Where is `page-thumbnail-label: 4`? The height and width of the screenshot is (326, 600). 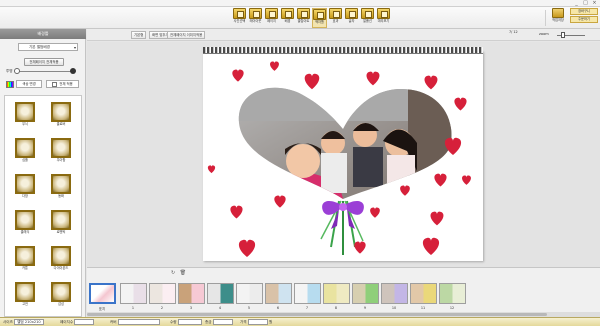
page-thumbnail-label: 4 is located at coordinates (220, 308).